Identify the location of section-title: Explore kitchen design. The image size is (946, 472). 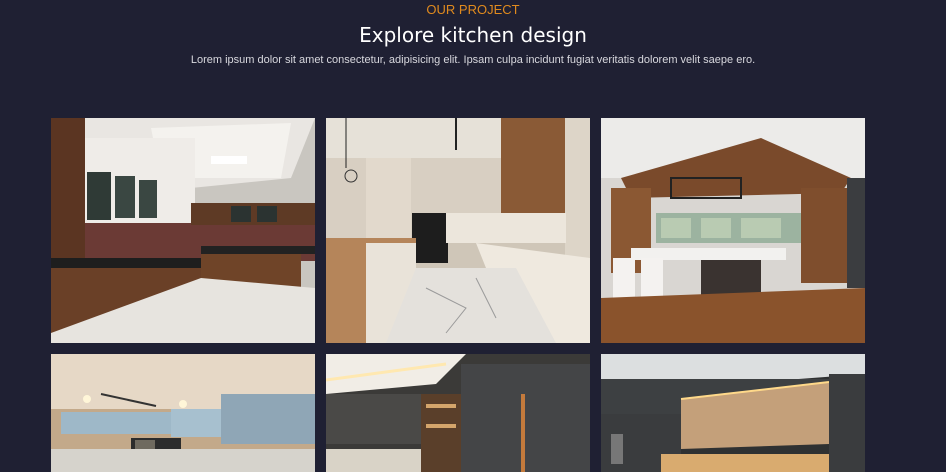
(473, 35).